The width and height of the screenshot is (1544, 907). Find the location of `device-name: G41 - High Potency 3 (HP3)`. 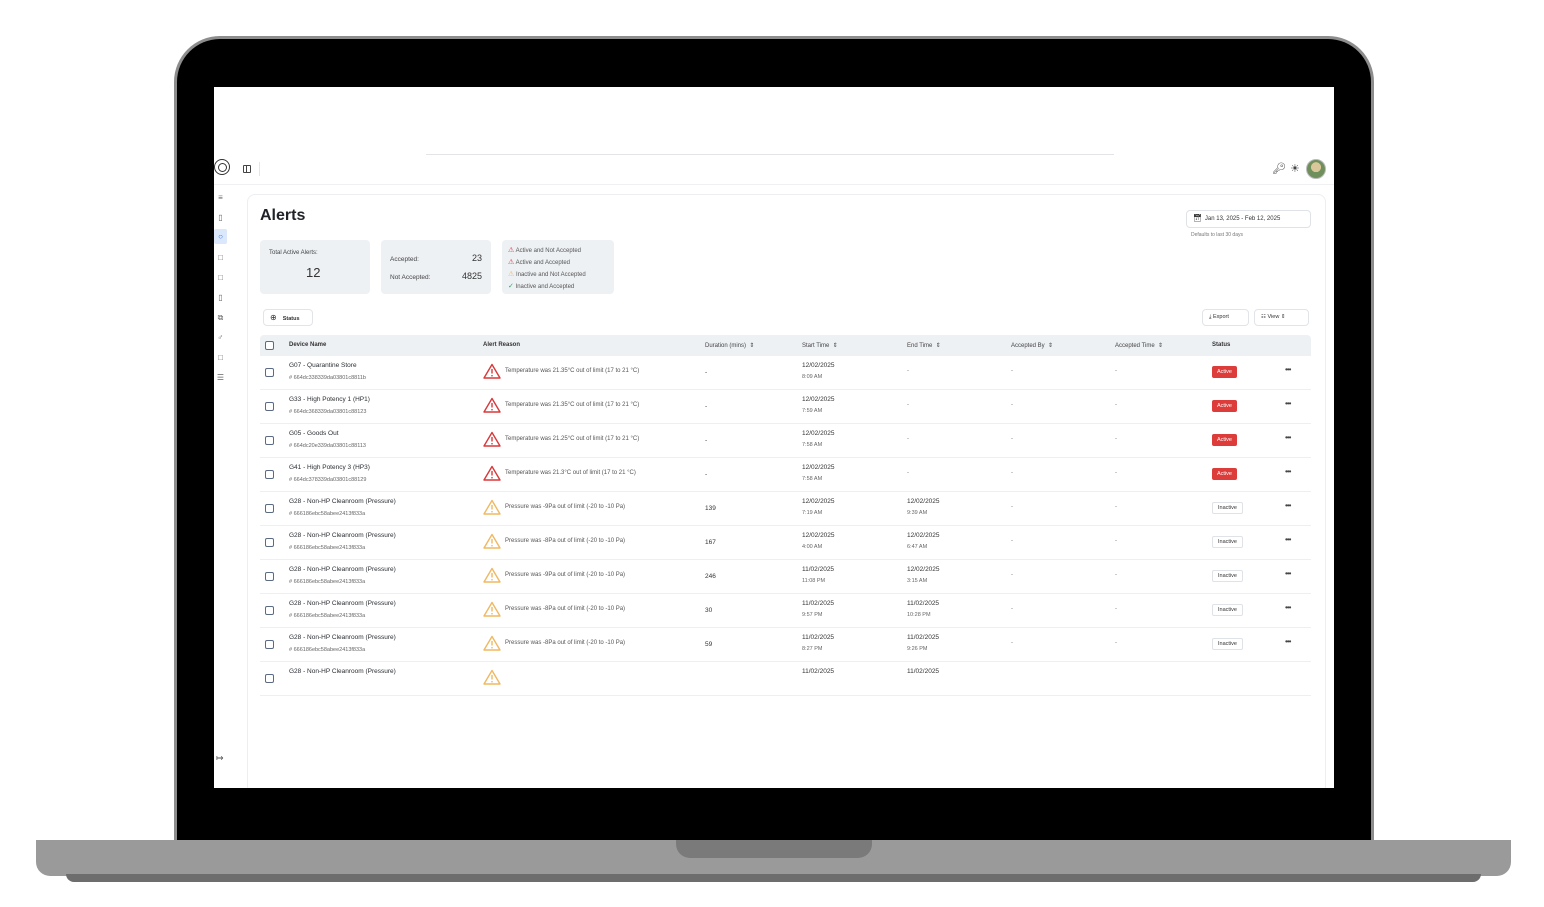

device-name: G41 - High Potency 3 (HP3) is located at coordinates (329, 467).